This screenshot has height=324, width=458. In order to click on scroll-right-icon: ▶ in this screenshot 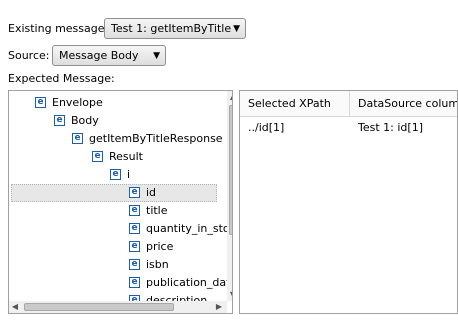, I will do `click(219, 307)`.